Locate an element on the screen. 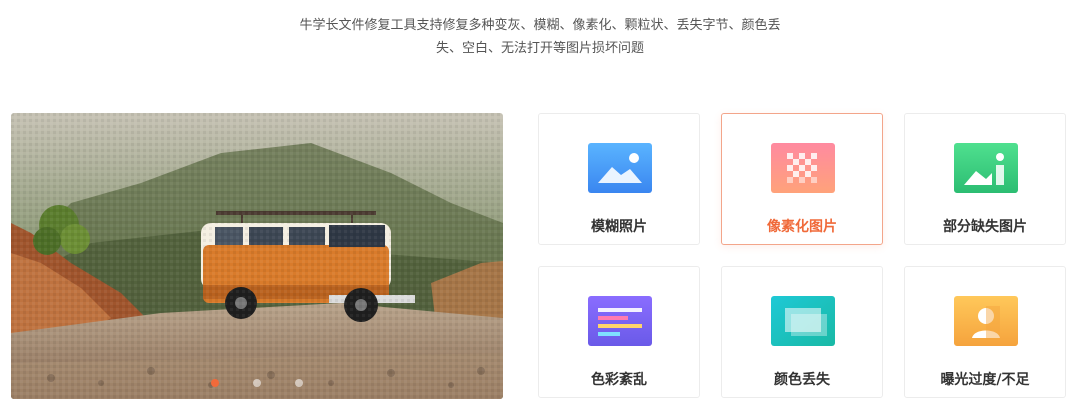  landscape-photo-icon is located at coordinates (620, 168).